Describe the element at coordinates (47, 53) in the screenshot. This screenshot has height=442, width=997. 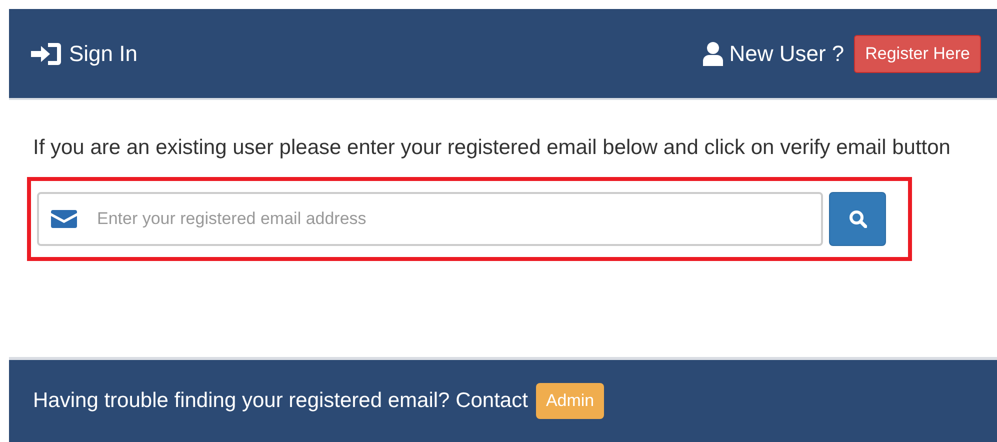
I see `sign-in-icon` at that location.